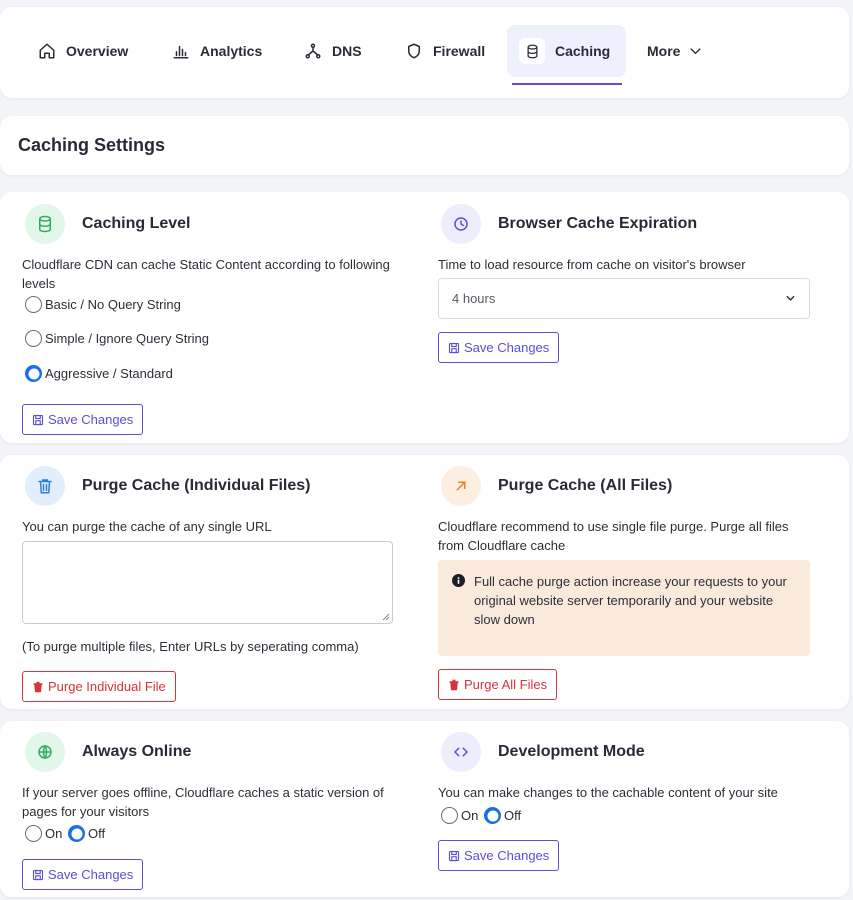  I want to click on radio-simple: Simple / Ignore Query String, so click(117, 338).